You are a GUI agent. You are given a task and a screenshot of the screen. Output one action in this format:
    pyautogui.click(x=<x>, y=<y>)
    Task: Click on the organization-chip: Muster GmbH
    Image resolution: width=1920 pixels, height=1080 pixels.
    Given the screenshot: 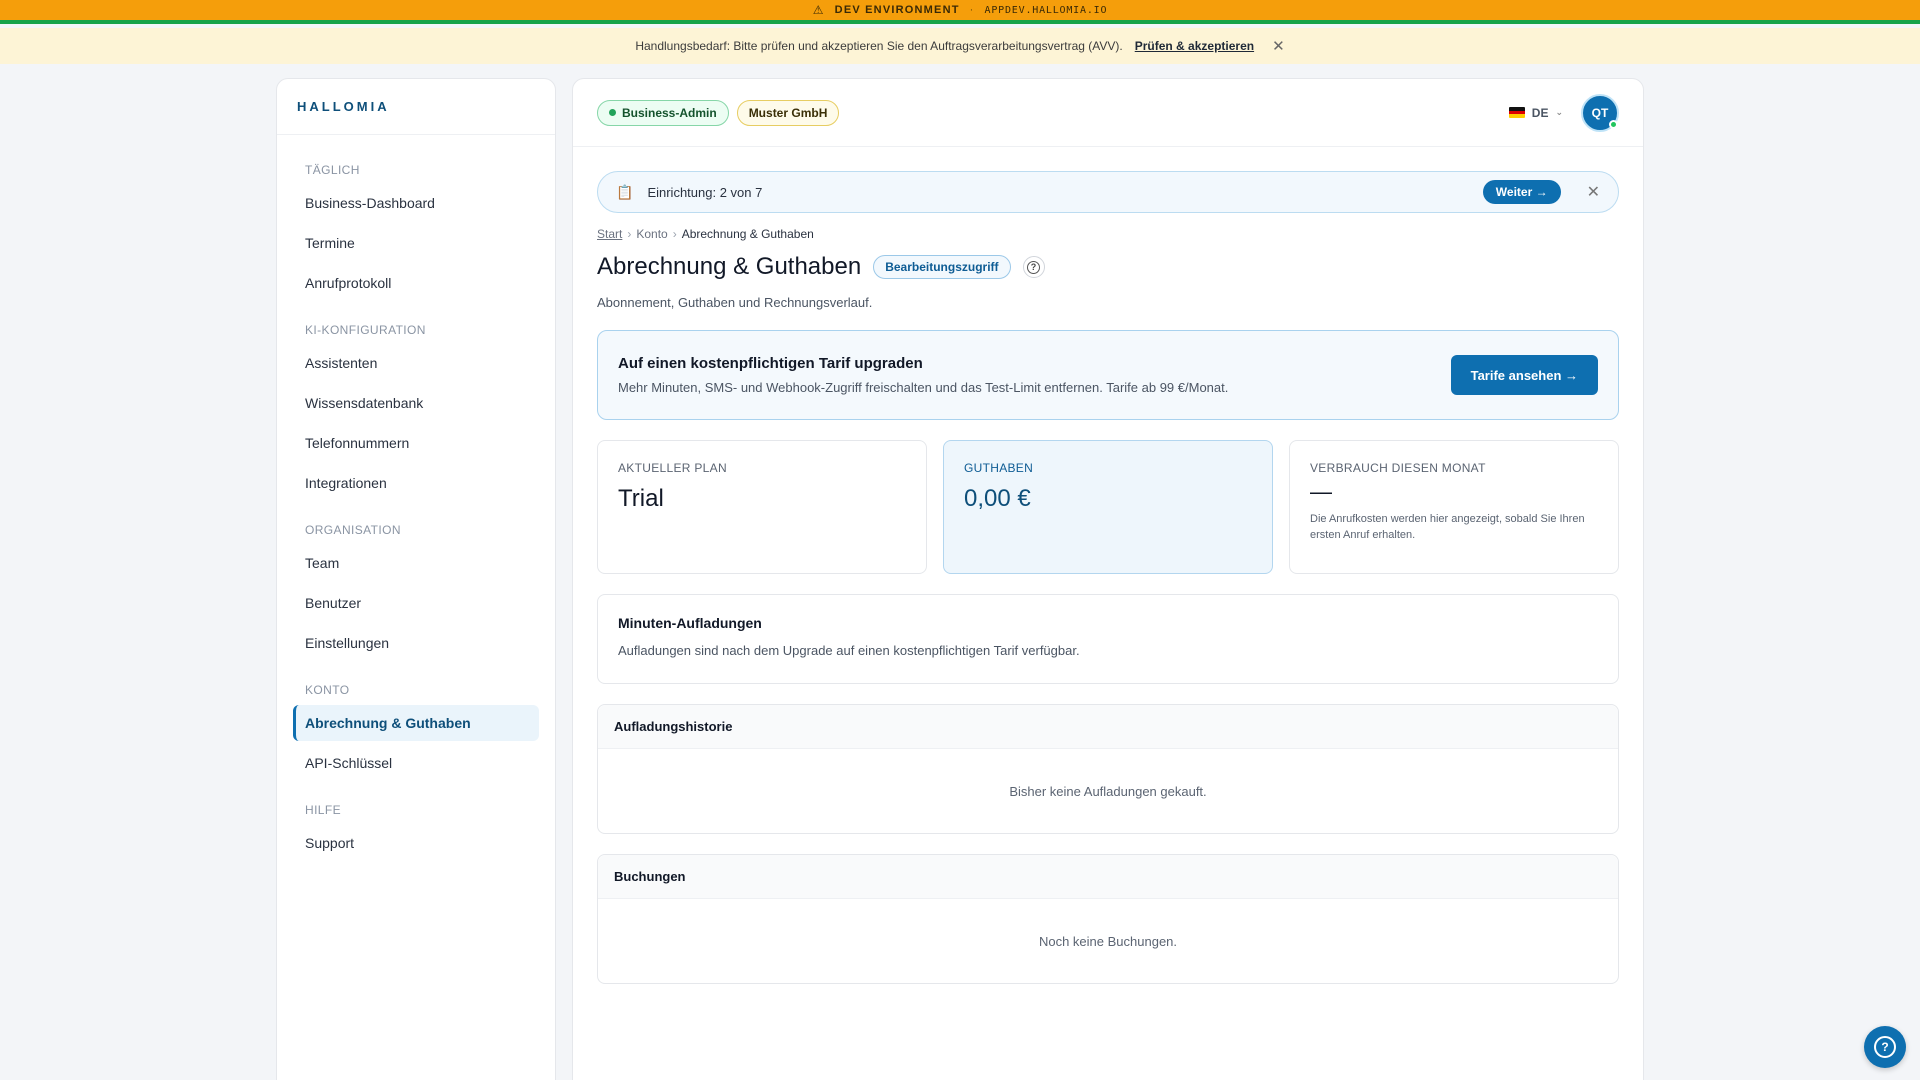 What is the action you would take?
    pyautogui.click(x=788, y=112)
    